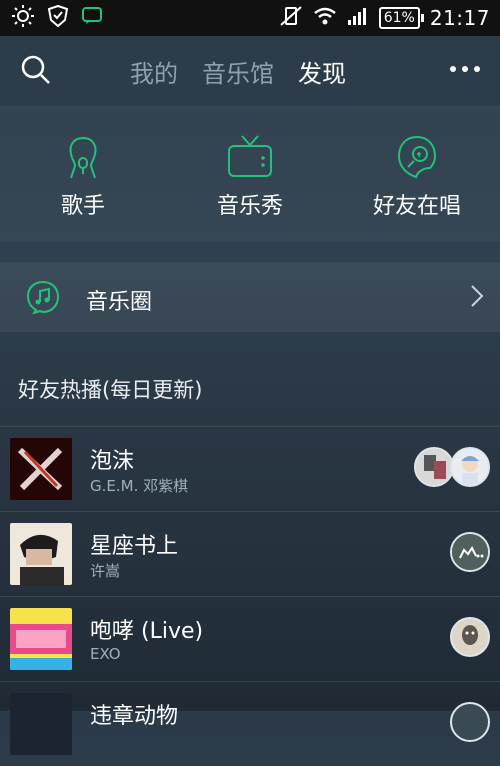 Image resolution: width=500 pixels, height=766 pixels. What do you see at coordinates (82, 206) in the screenshot?
I see `singers-label: 歌手` at bounding box center [82, 206].